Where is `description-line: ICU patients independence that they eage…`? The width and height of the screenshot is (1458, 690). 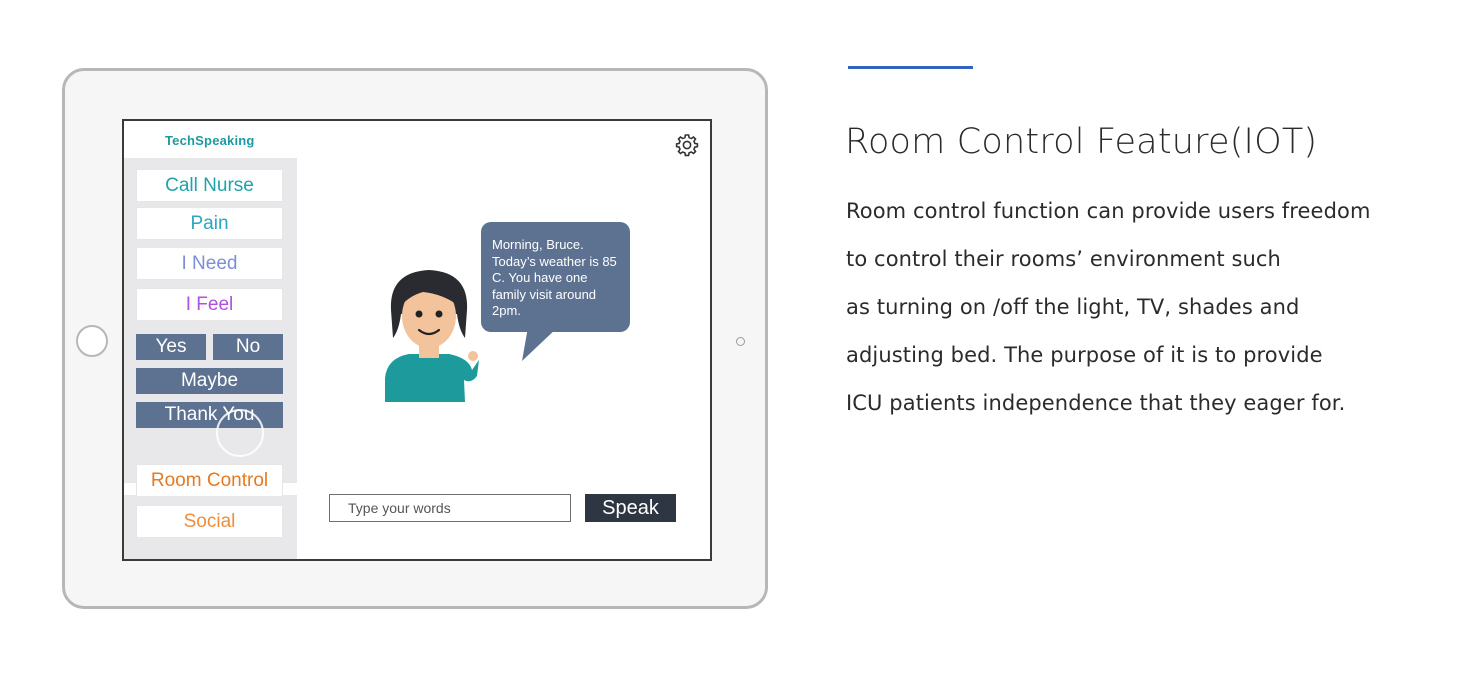 description-line: ICU patients independence that they eage… is located at coordinates (1096, 403).